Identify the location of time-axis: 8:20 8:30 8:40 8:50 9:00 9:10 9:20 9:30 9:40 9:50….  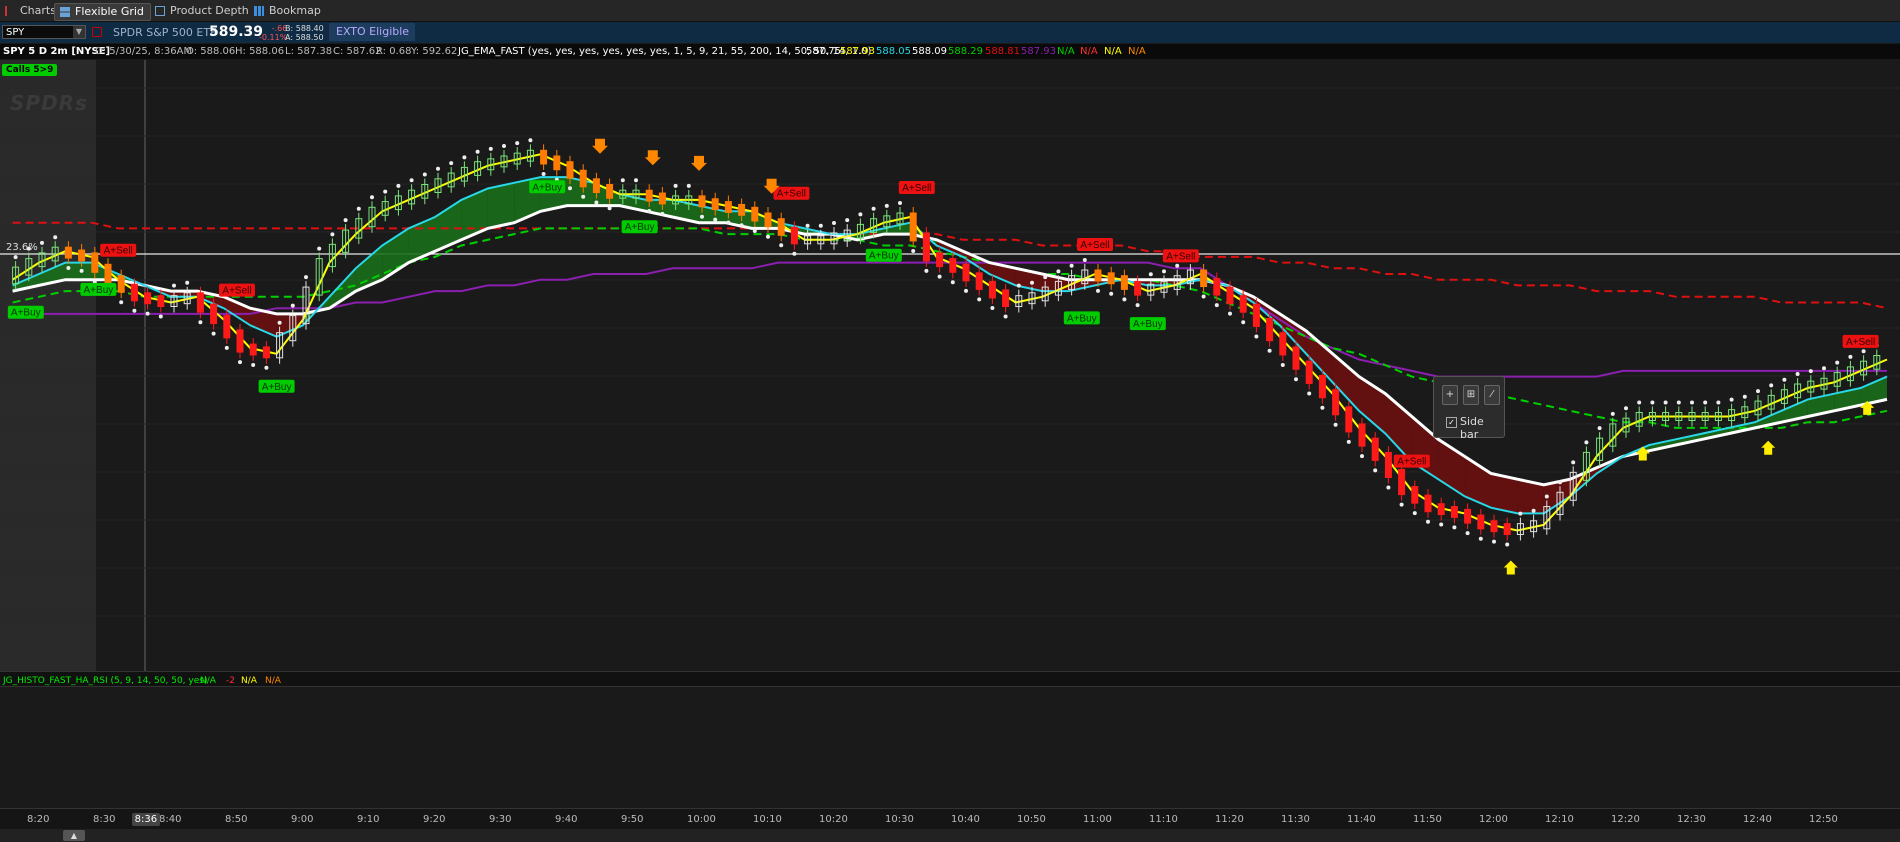
(950, 818).